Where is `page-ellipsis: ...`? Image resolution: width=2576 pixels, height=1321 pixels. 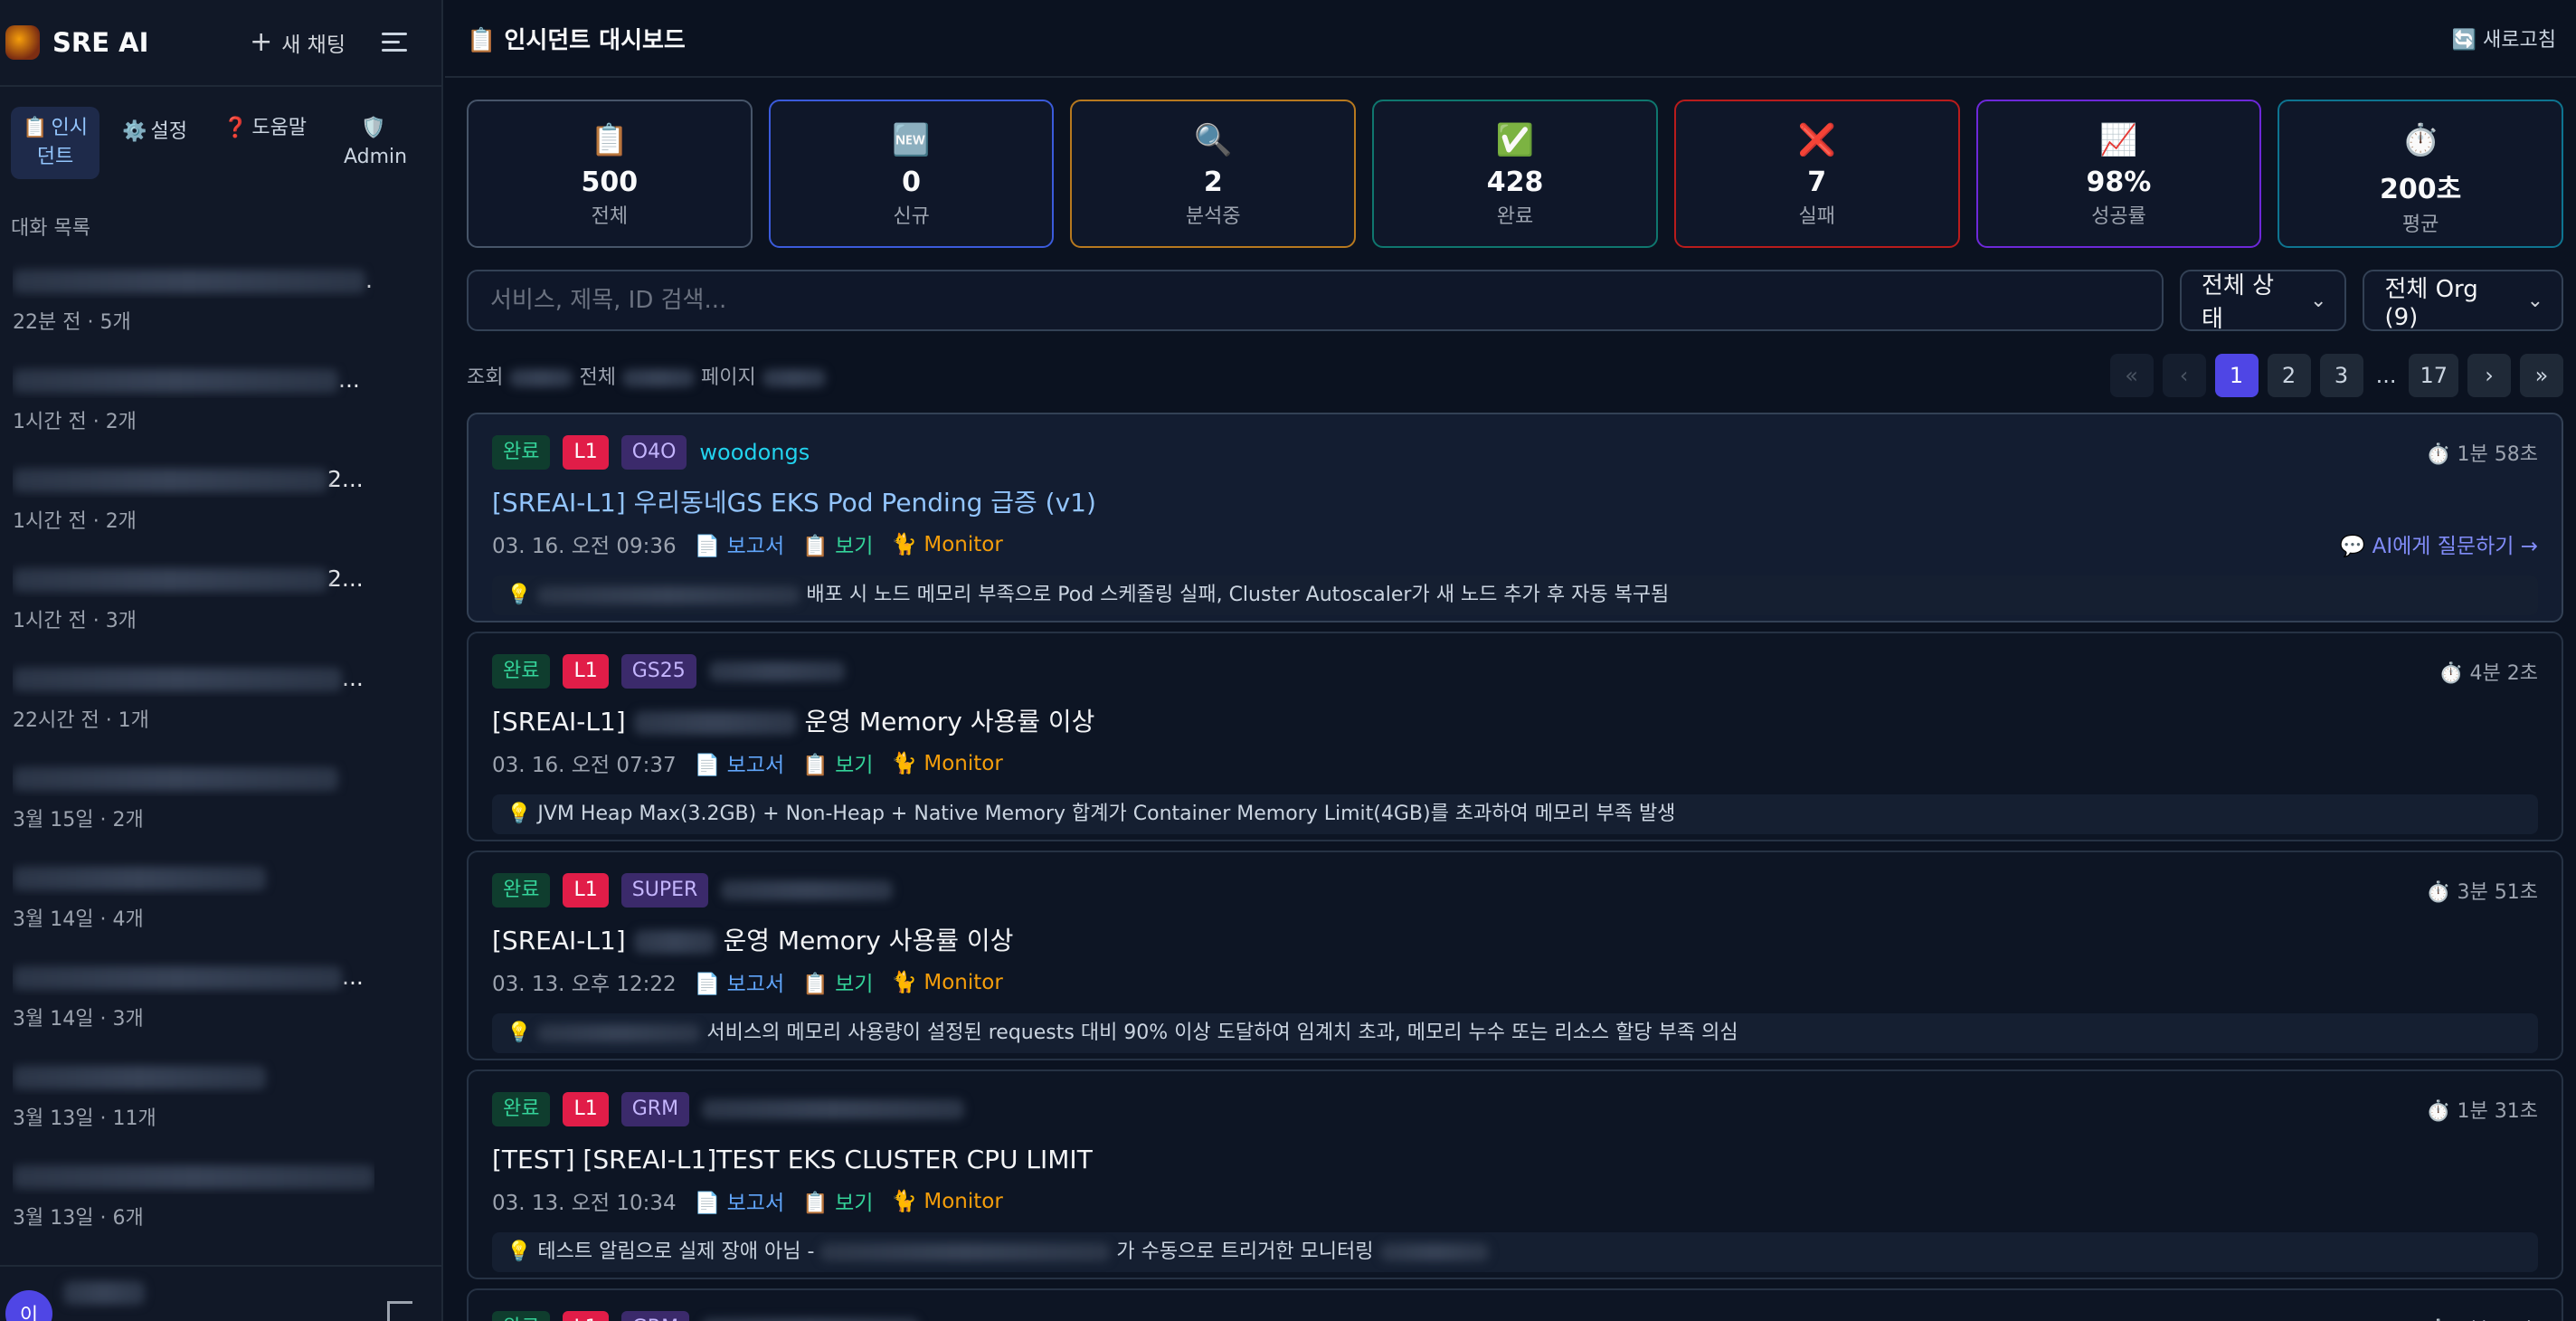
page-ellipsis: ... is located at coordinates (2386, 375).